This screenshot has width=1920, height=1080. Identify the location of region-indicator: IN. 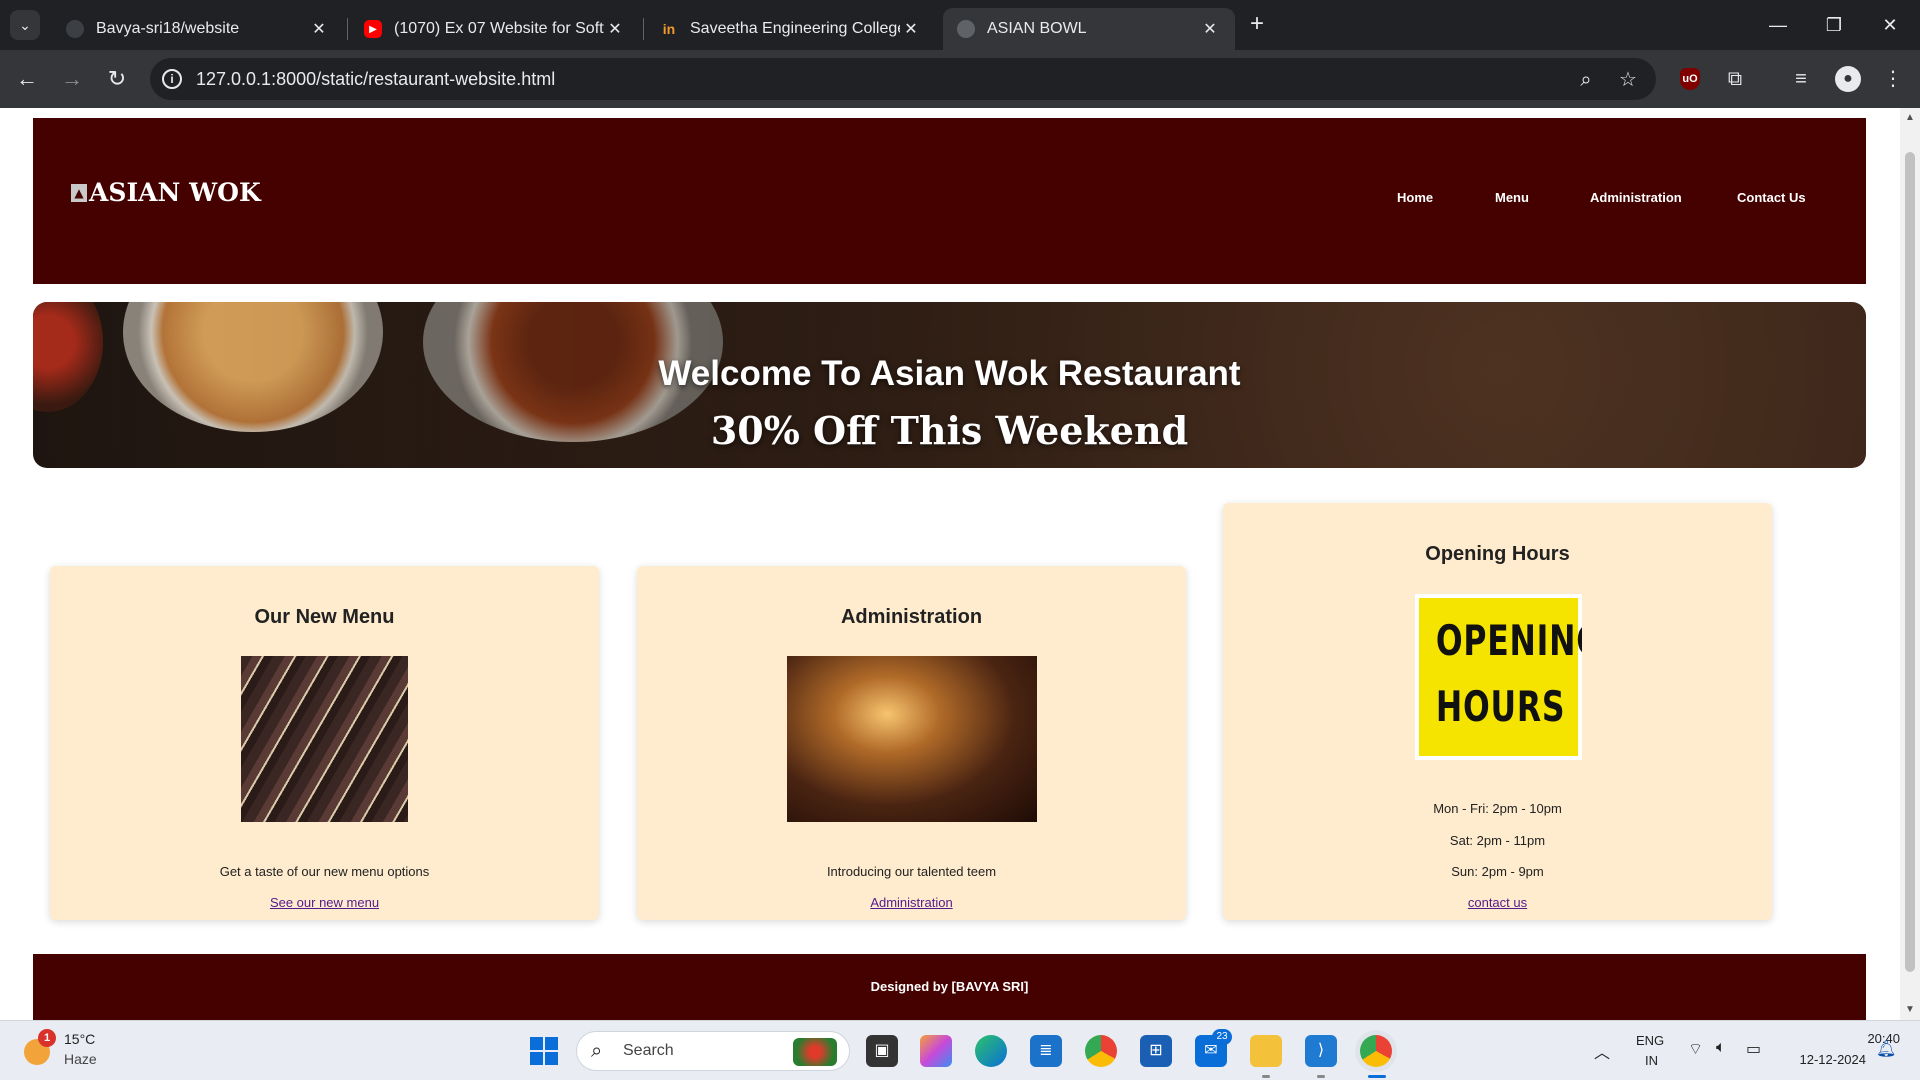
(1651, 1060).